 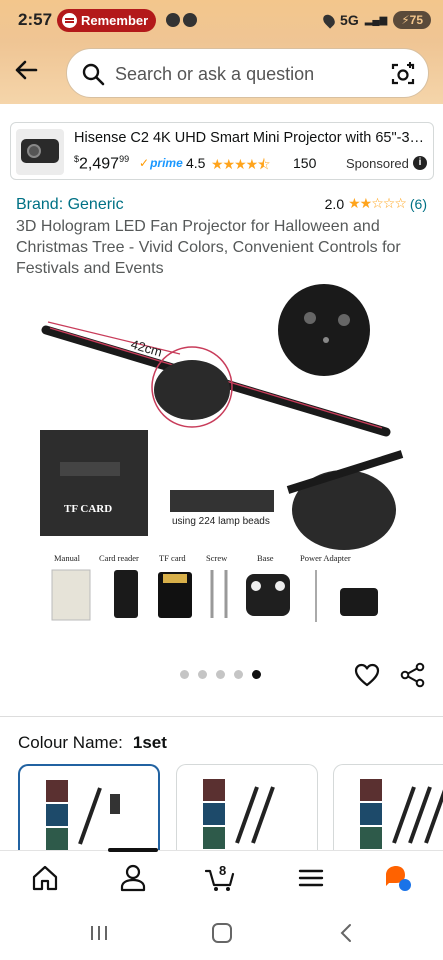 I want to click on search-header: Search or ask a question, so click(x=221, y=73).